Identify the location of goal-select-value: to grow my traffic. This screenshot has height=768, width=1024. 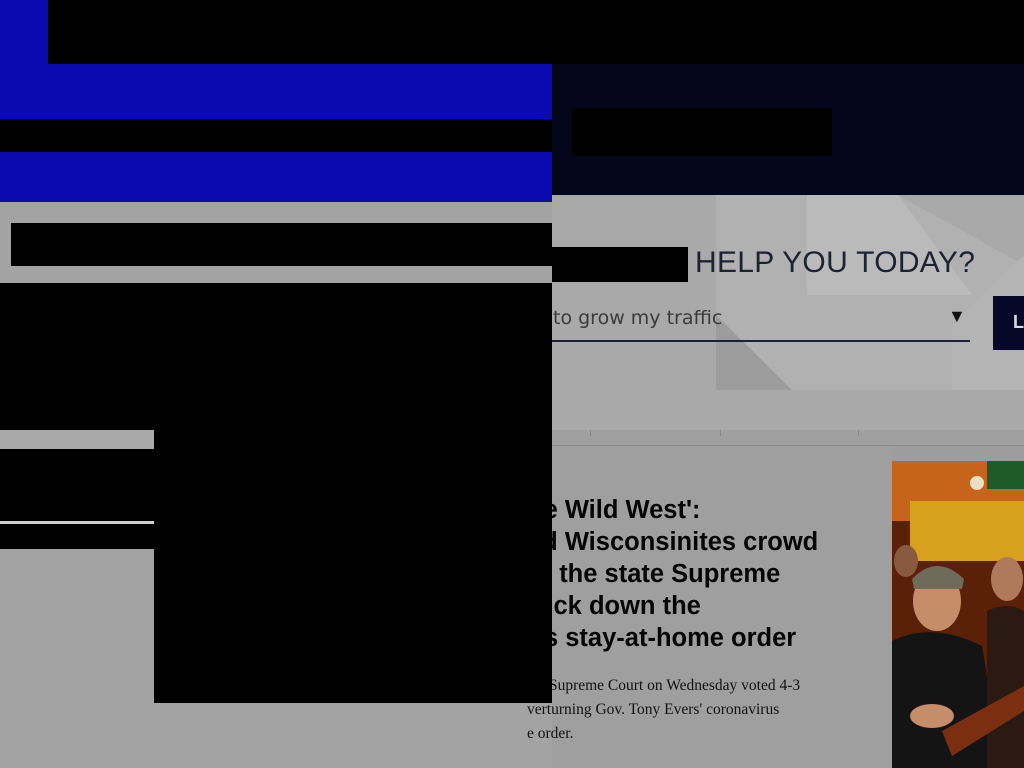
(637, 318).